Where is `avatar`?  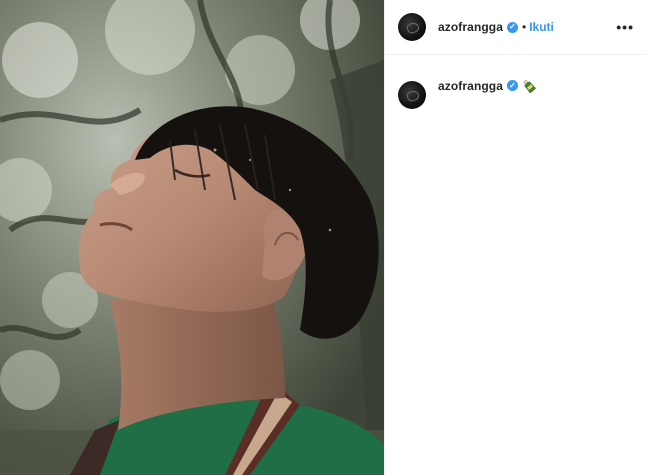 avatar is located at coordinates (412, 27).